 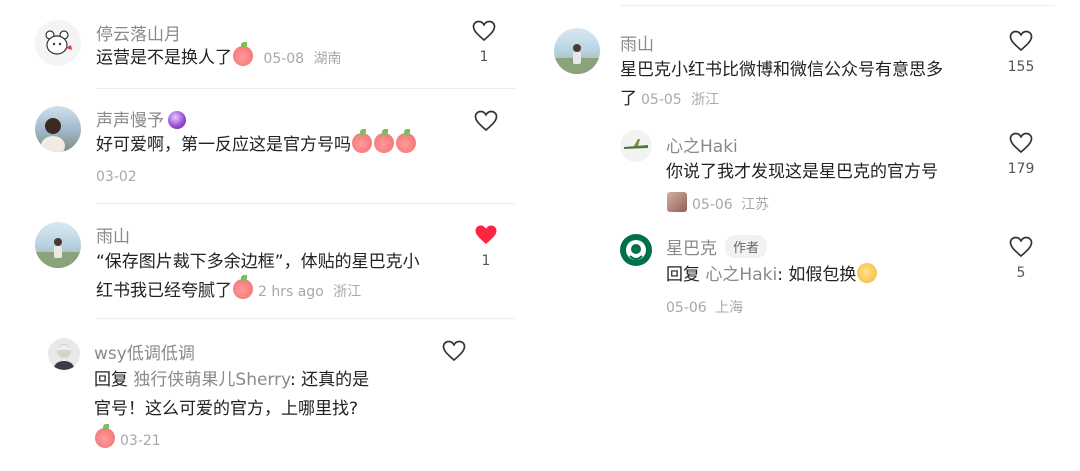 What do you see at coordinates (291, 292) in the screenshot?
I see `comment-date: 2 hrs ago` at bounding box center [291, 292].